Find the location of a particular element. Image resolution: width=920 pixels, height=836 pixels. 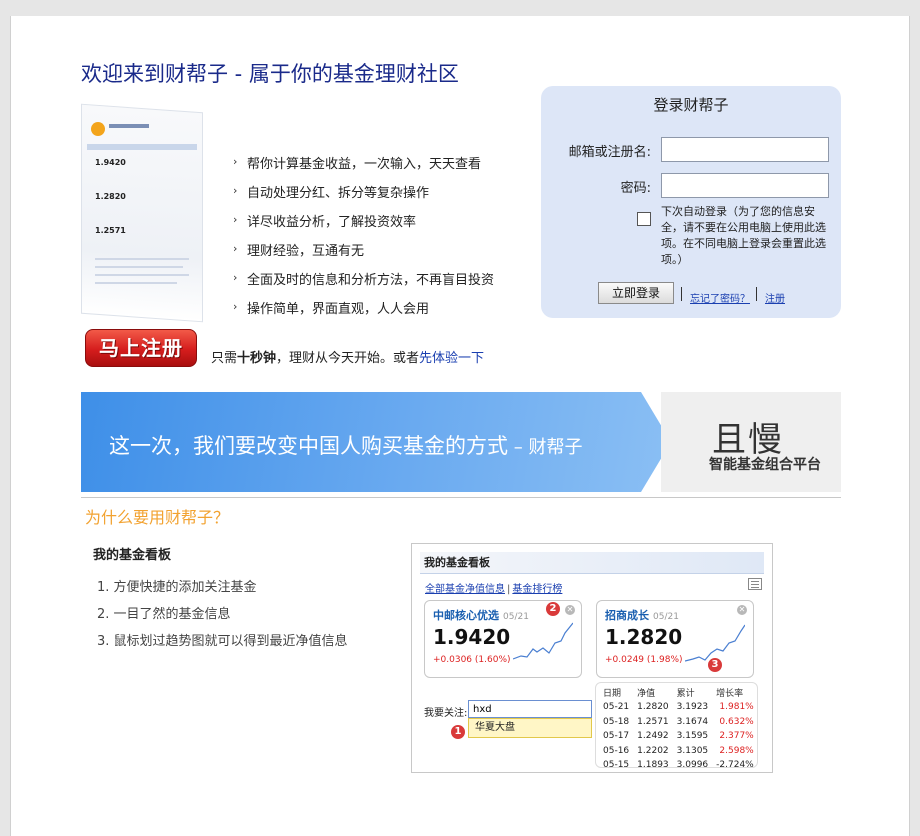

board-title: 我的基金看板 is located at coordinates (132, 555).